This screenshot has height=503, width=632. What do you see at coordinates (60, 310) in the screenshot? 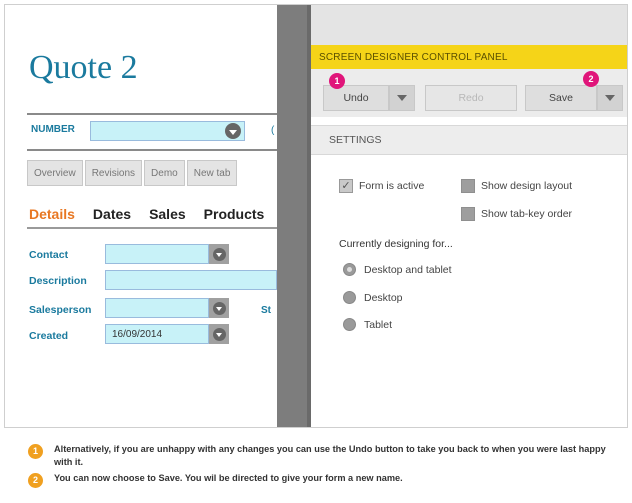
I see `salesperson-label: Salesperson` at bounding box center [60, 310].